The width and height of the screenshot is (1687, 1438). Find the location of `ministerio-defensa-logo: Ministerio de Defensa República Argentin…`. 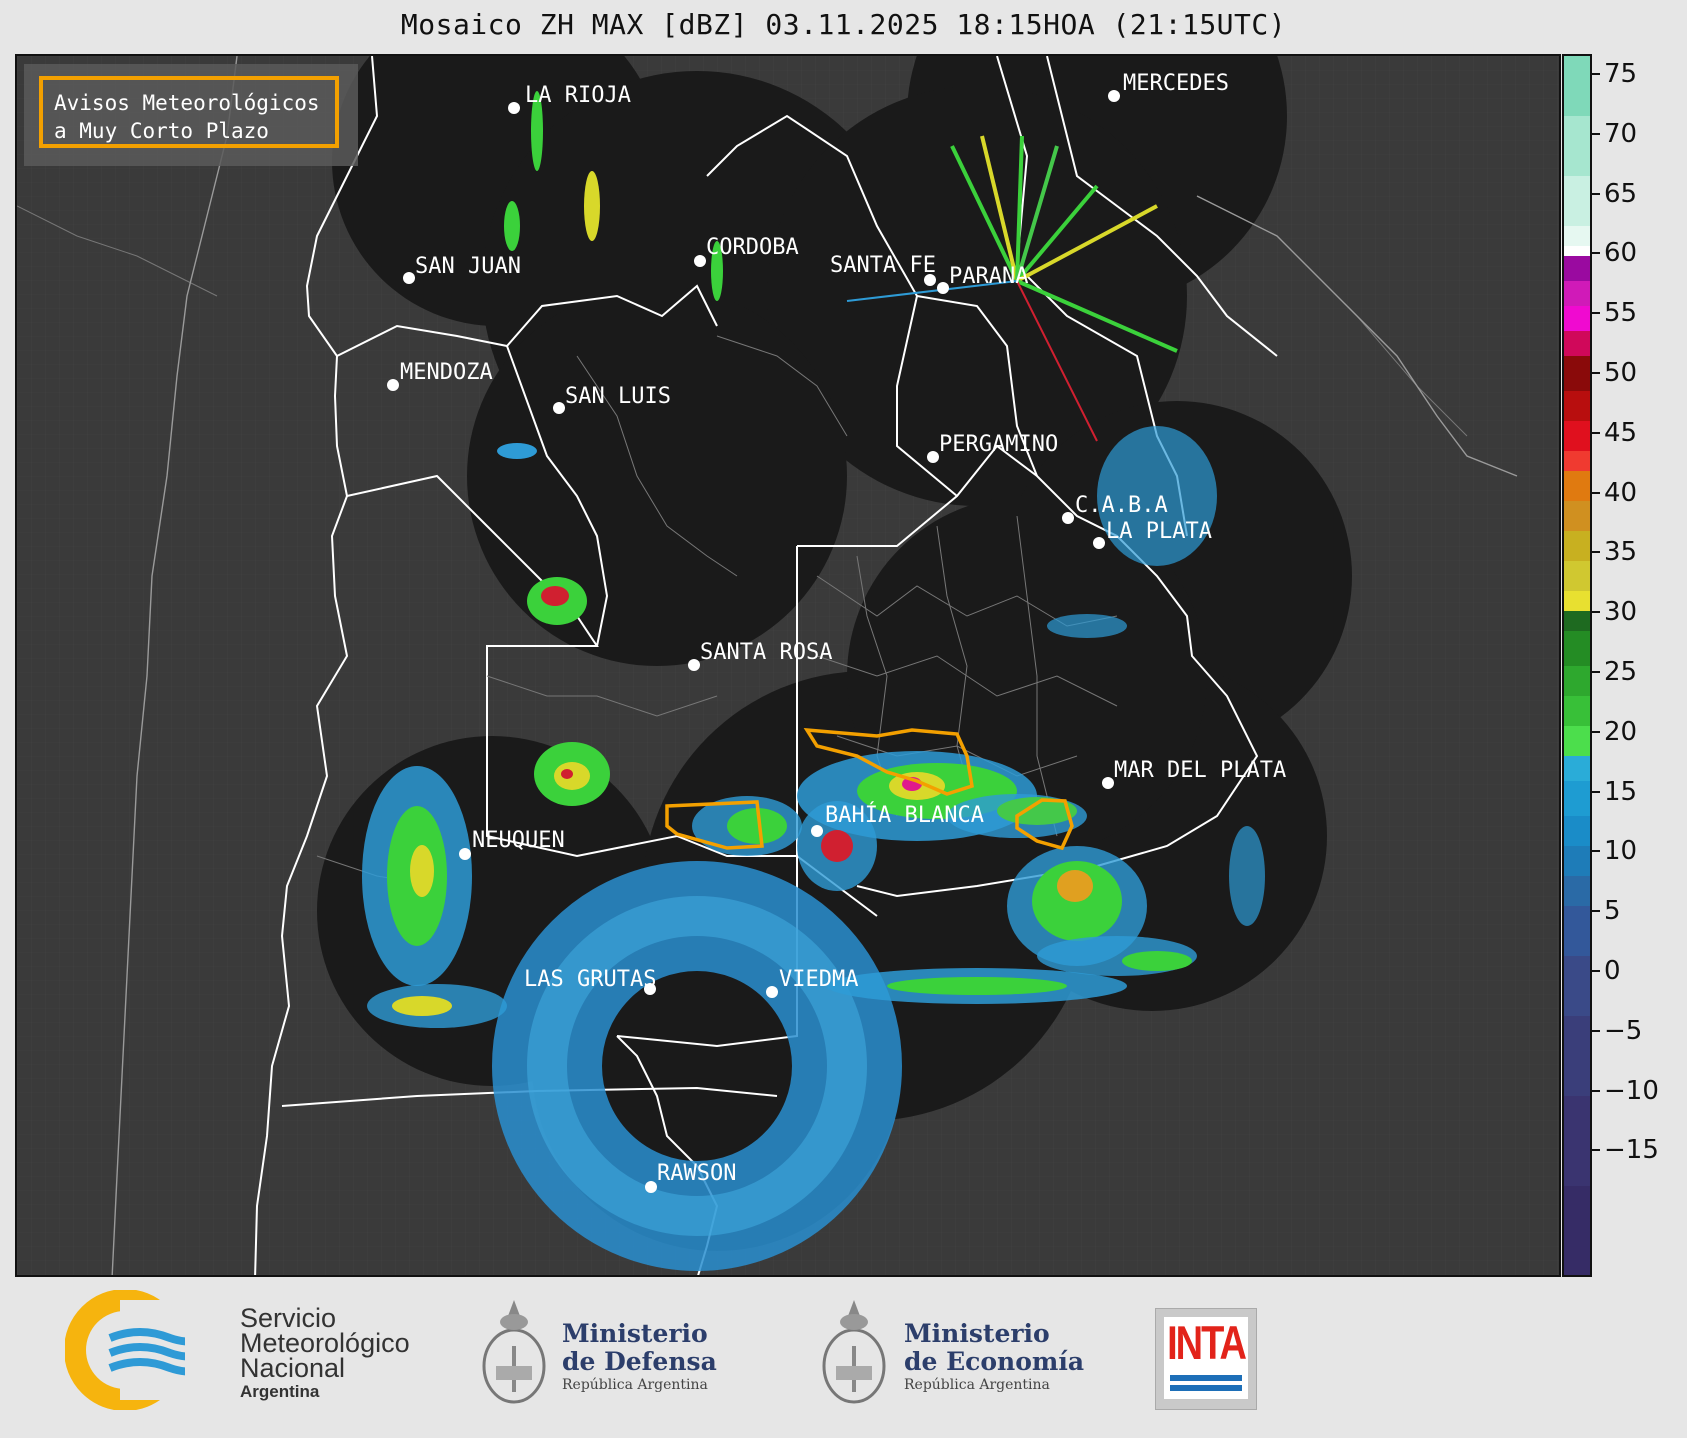

ministerio-defensa-logo: Ministerio de Defensa República Argentin… is located at coordinates (608, 1356).